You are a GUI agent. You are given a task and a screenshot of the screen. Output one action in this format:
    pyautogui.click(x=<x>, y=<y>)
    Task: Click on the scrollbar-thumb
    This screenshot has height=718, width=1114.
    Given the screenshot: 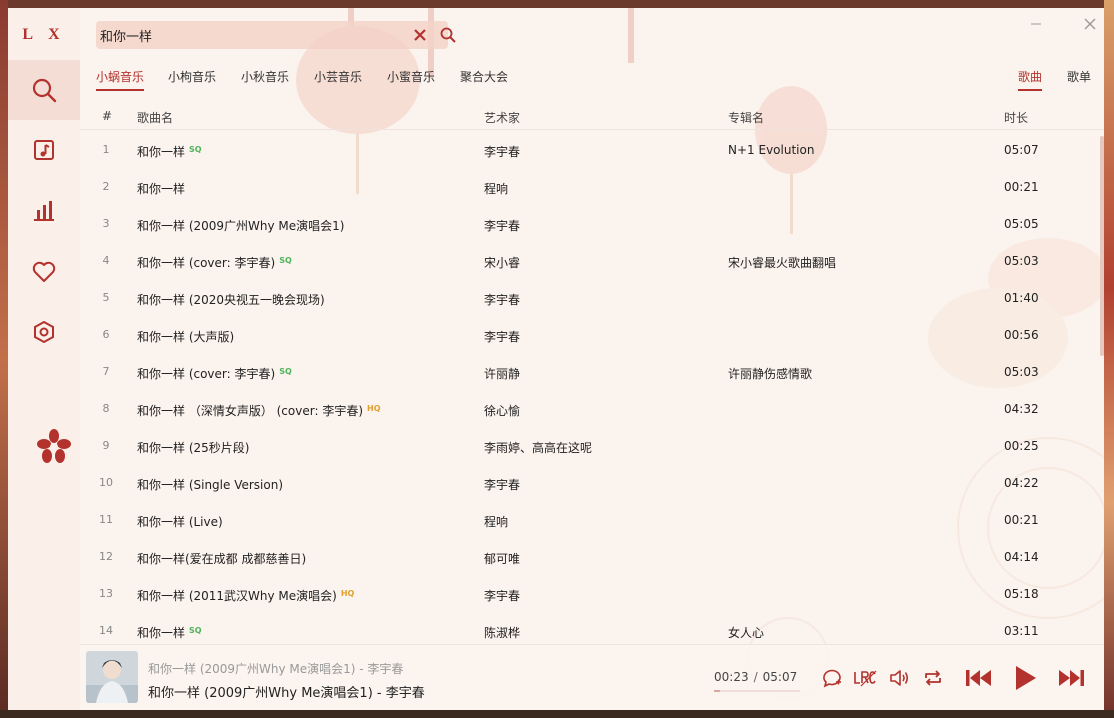 What is the action you would take?
    pyautogui.click(x=1102, y=246)
    